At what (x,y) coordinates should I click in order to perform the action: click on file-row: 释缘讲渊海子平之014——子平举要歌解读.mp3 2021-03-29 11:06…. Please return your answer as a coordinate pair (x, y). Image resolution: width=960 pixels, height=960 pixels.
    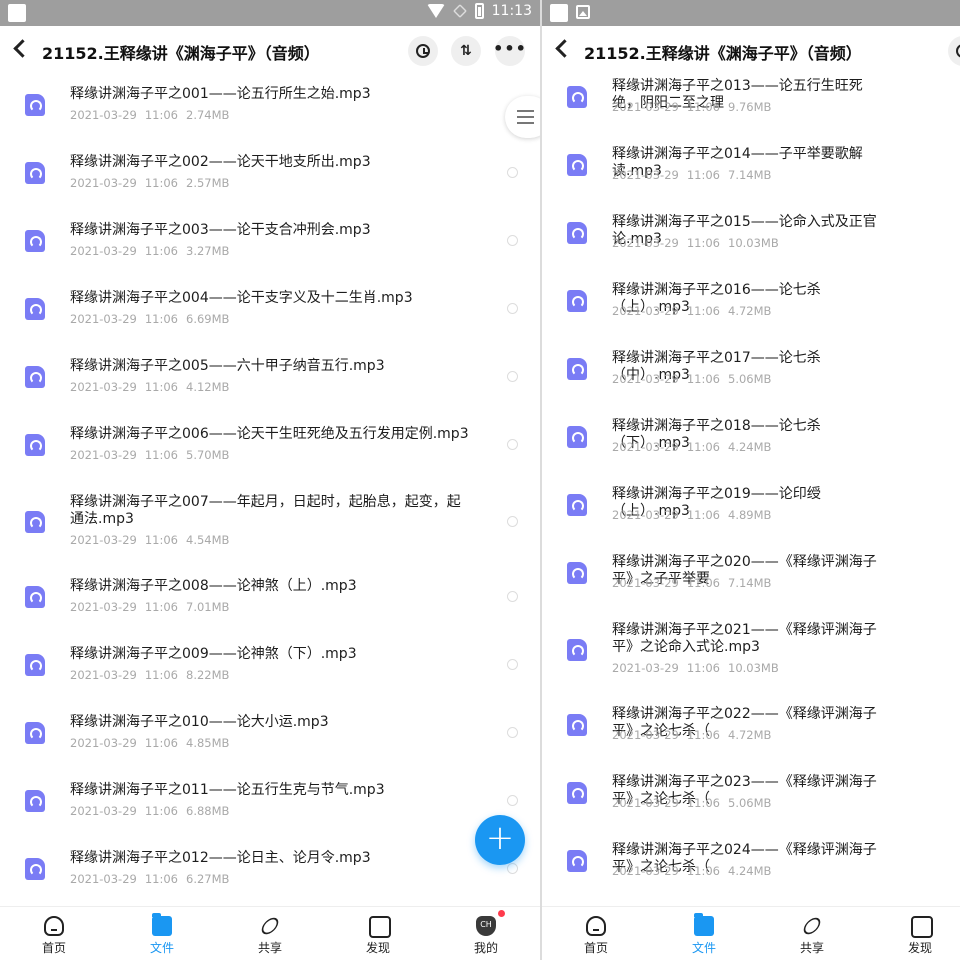
    Looking at the image, I should click on (751, 180).